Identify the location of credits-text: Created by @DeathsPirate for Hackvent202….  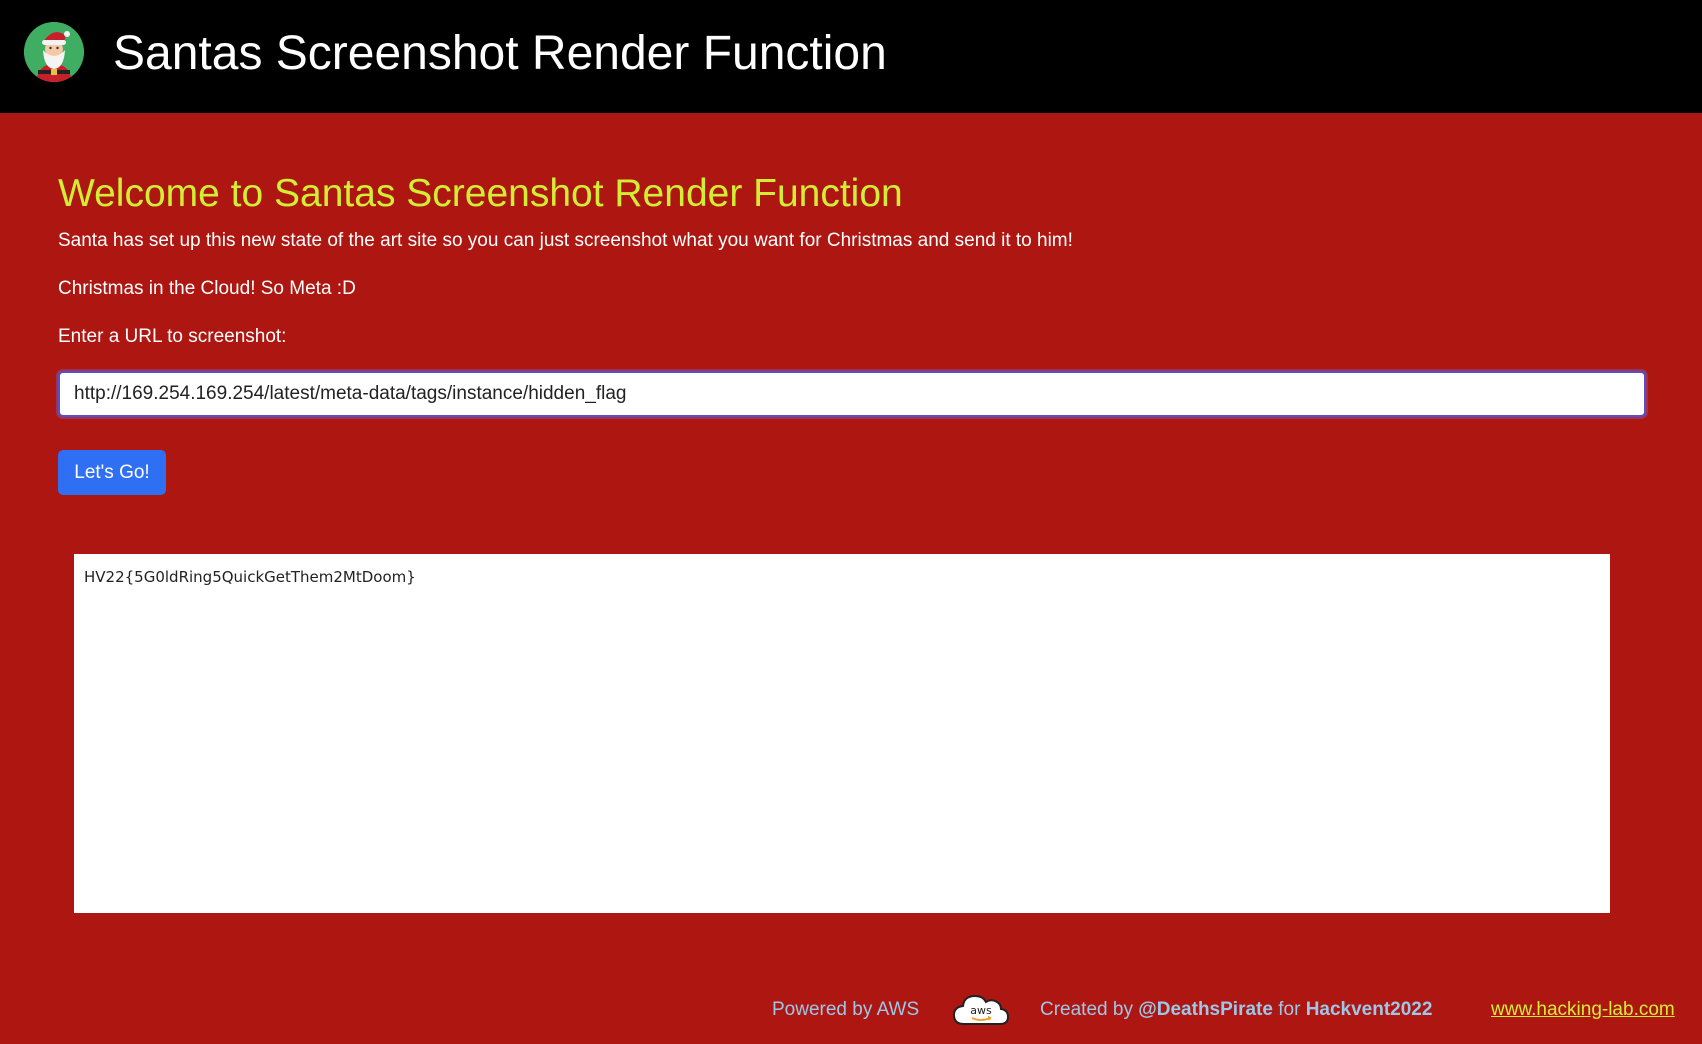
(1236, 1010).